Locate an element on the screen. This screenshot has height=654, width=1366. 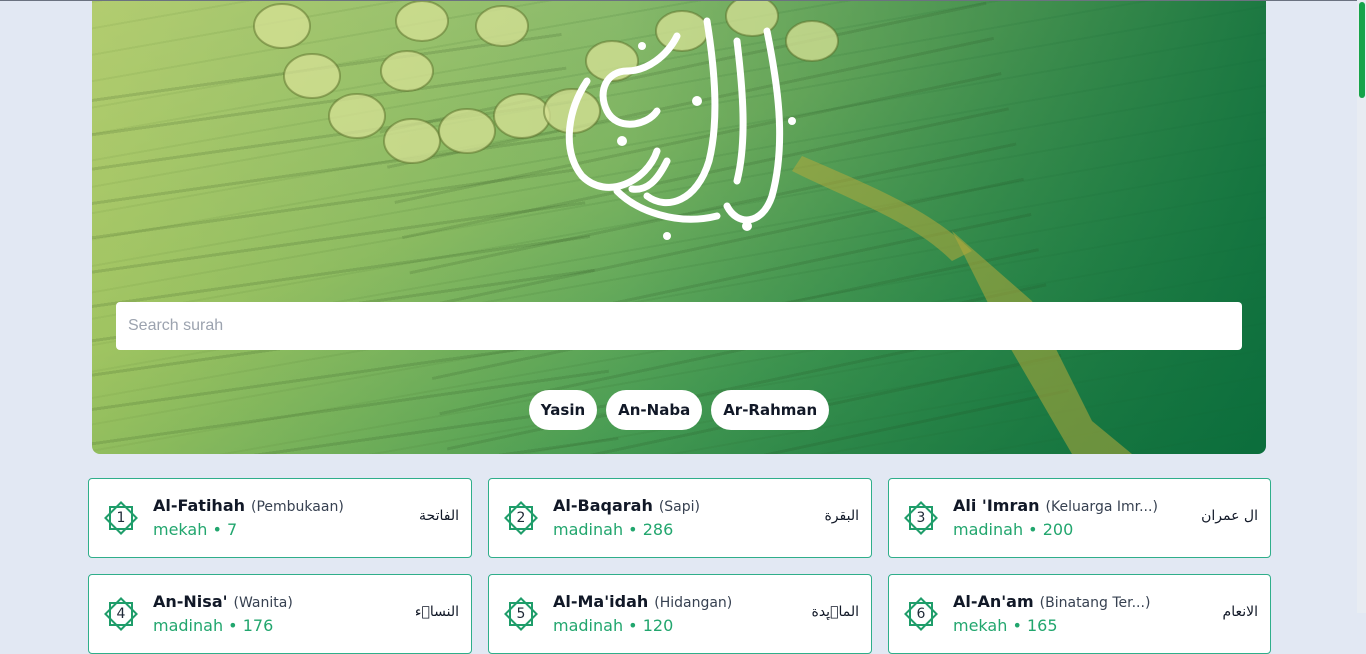
surah-latin-name: An-Nisa' is located at coordinates (190, 601).